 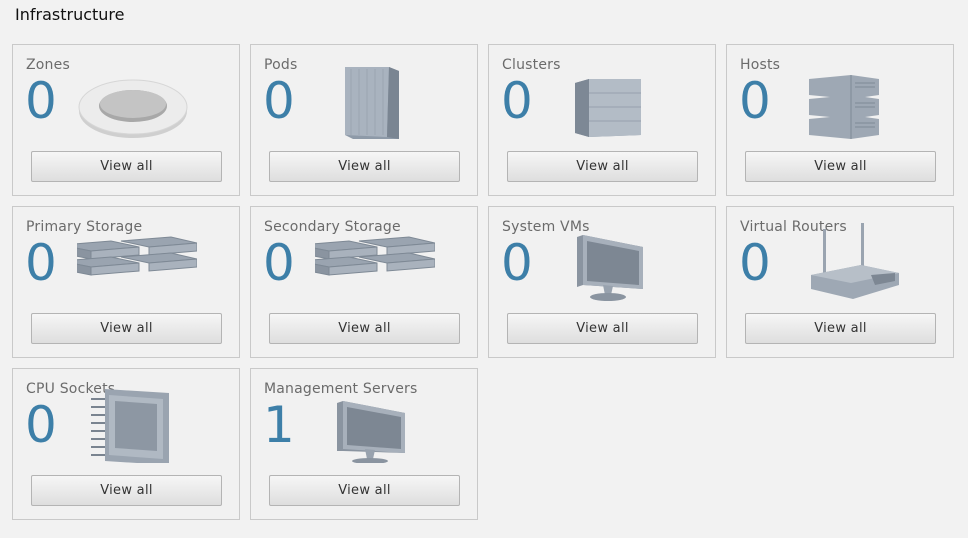 What do you see at coordinates (760, 65) in the screenshot?
I see `card-title: Hosts` at bounding box center [760, 65].